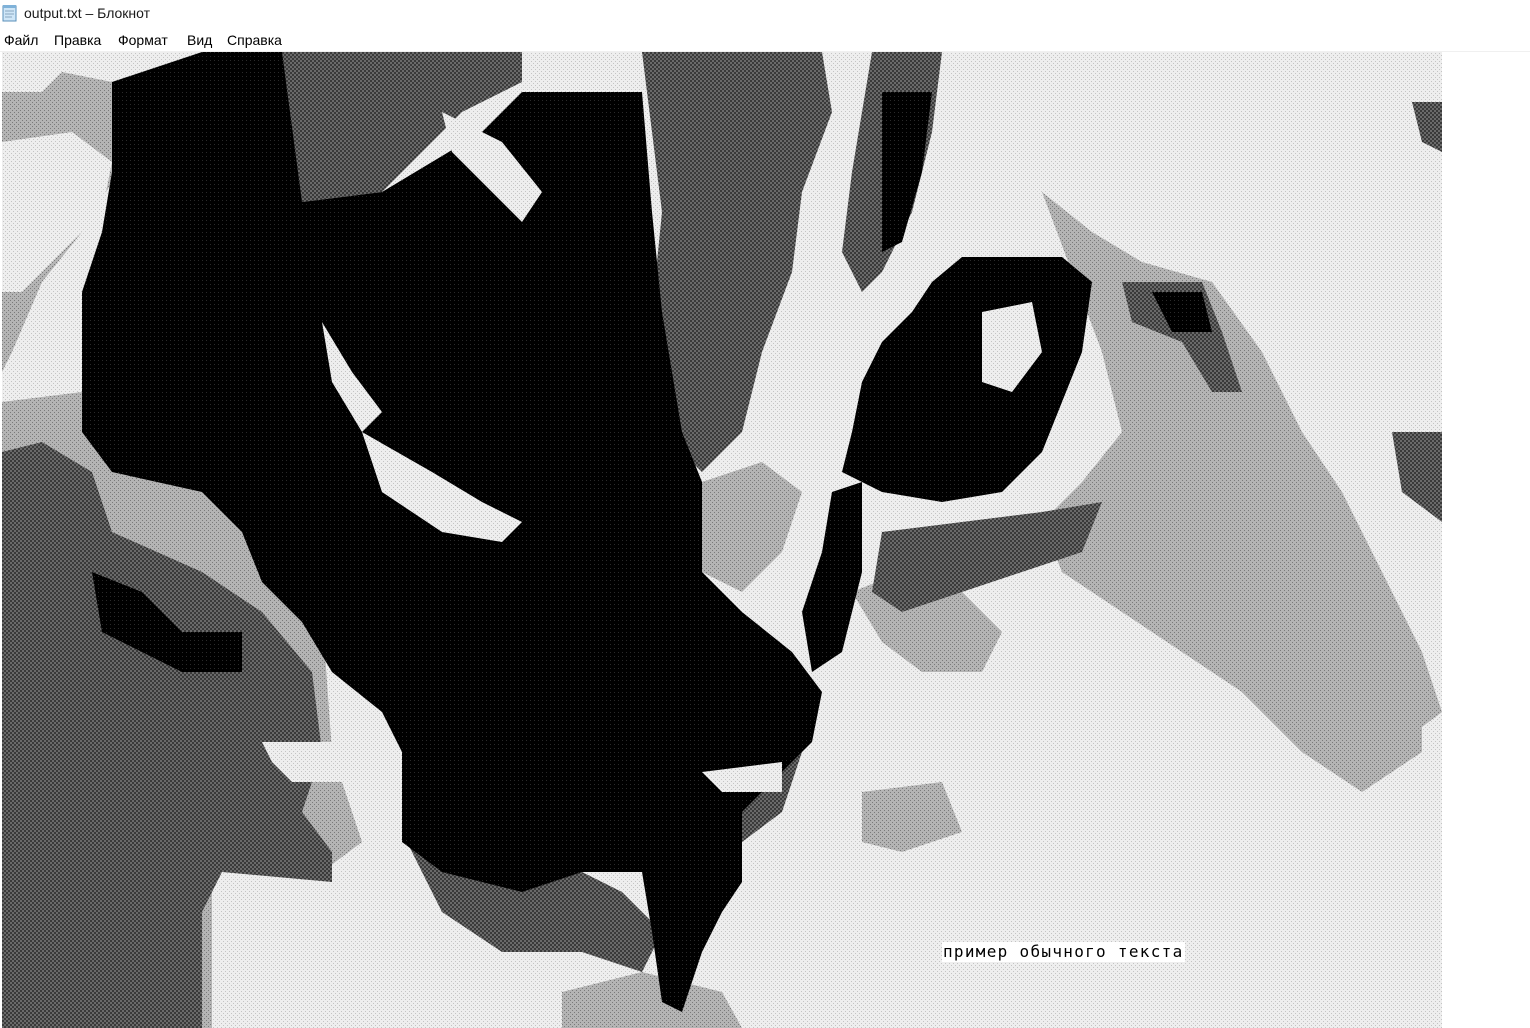  Describe the element at coordinates (87, 13) in the screenshot. I see `window-title: output.txt – Блокнот` at that location.